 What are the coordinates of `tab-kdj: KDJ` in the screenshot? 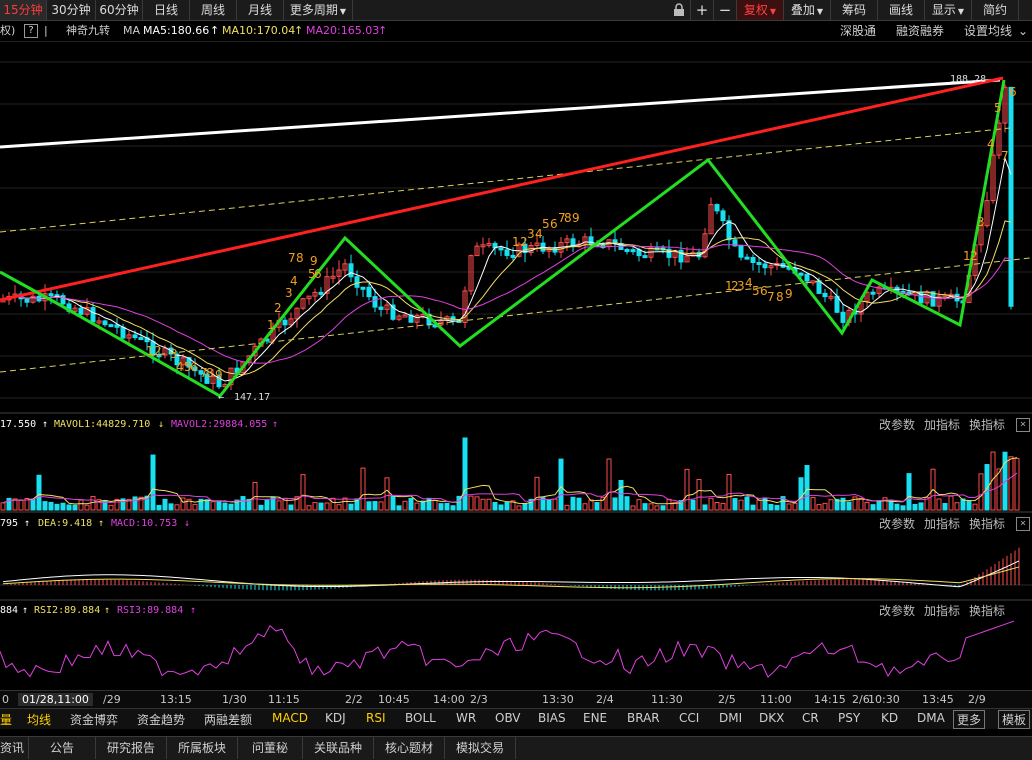 It's located at (335, 718).